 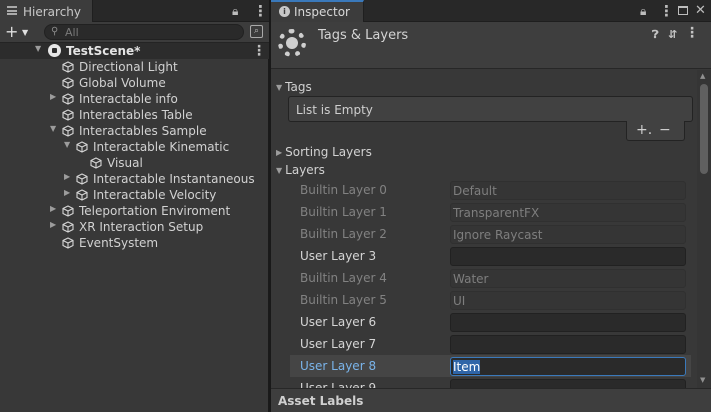 I want to click on layers-label: Layers, so click(x=305, y=170).